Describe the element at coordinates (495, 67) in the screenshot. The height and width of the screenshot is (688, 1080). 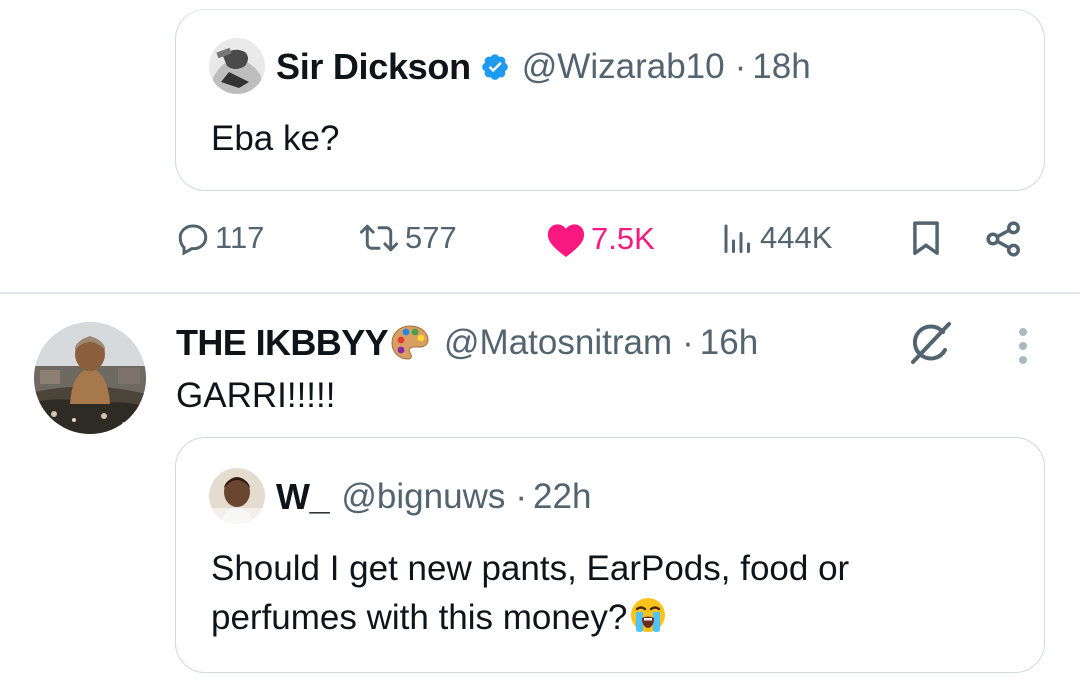
I see `verified-badge-icon` at that location.